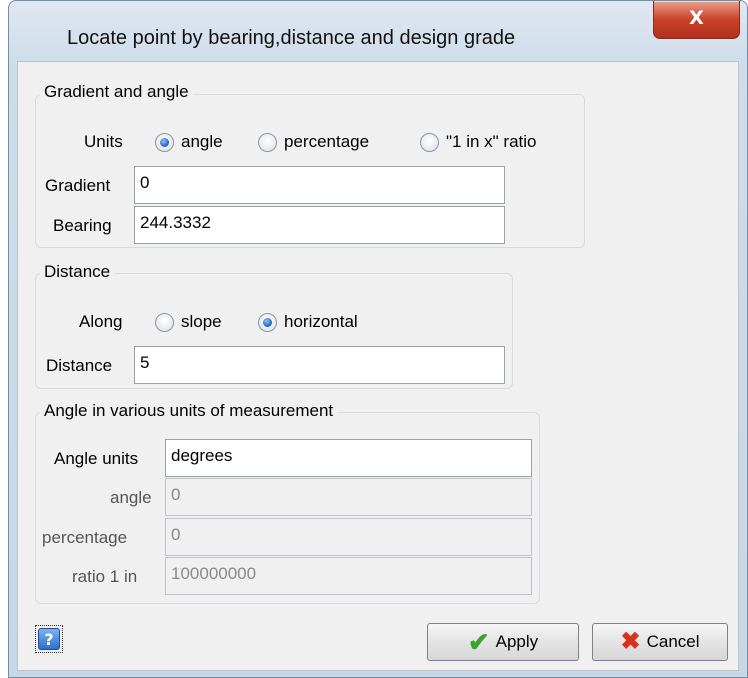  I want to click on apply-button: ✔ Apply, so click(503, 642).